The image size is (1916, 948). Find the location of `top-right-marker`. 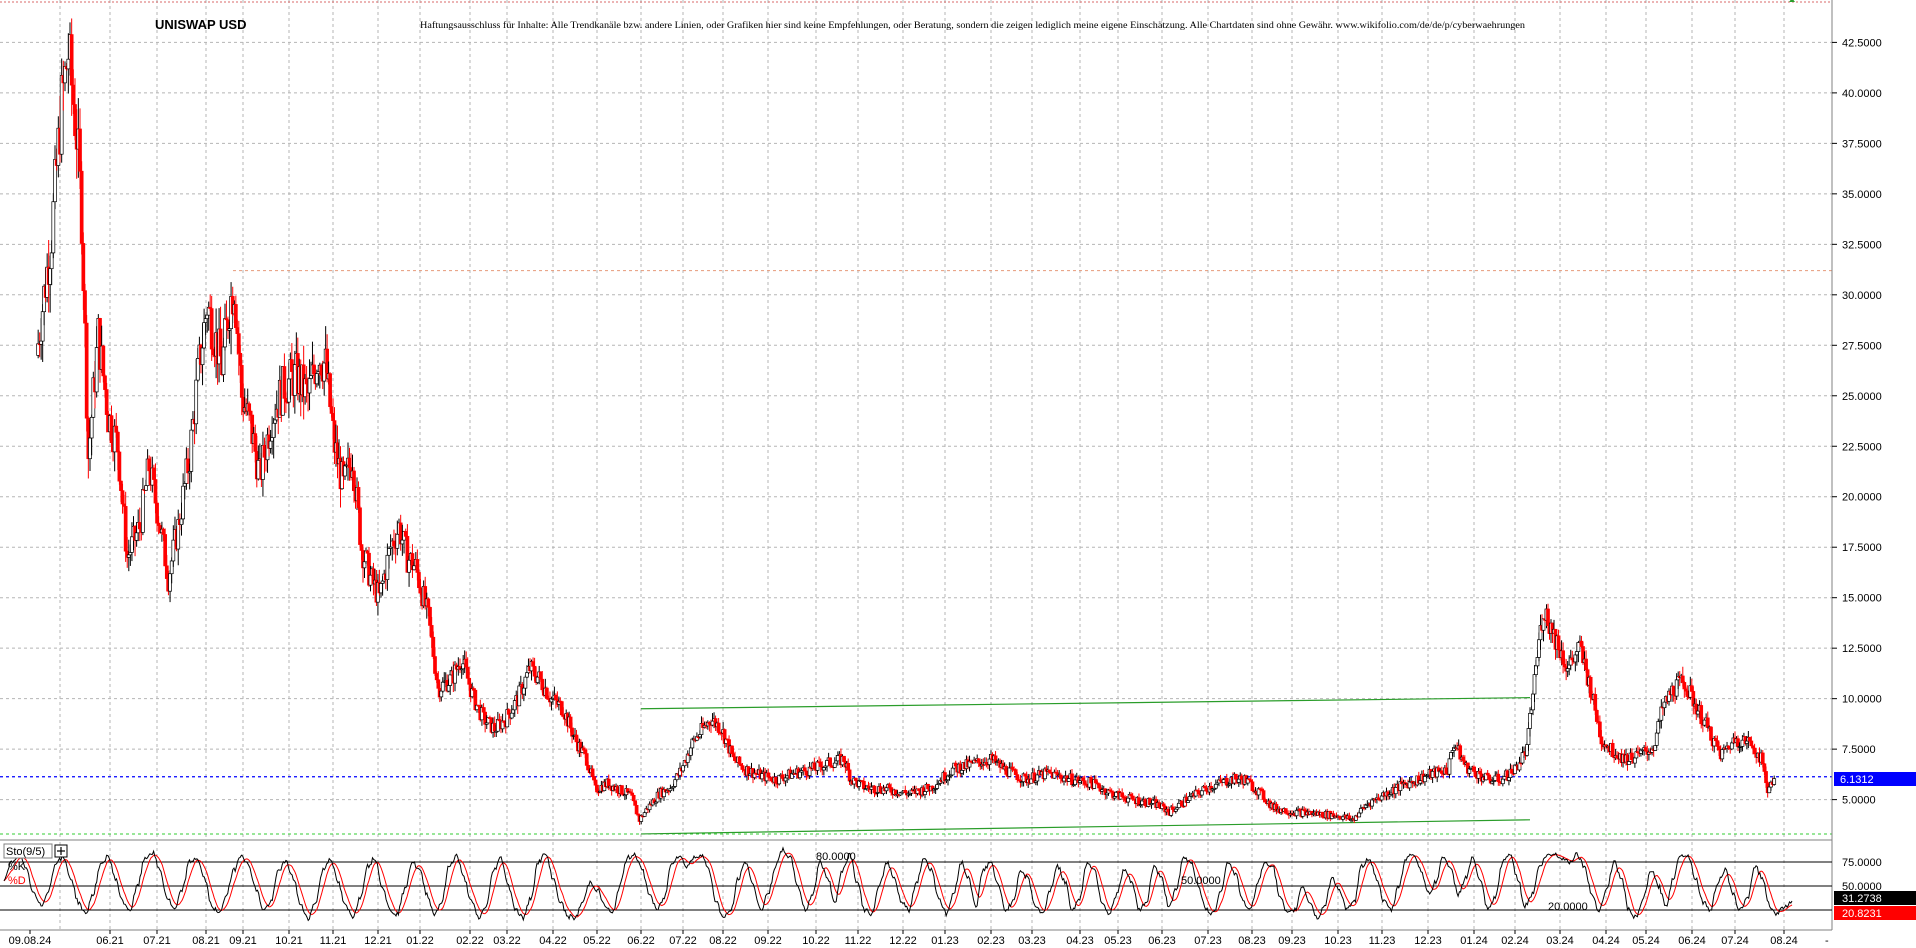

top-right-marker is located at coordinates (1792, 1).